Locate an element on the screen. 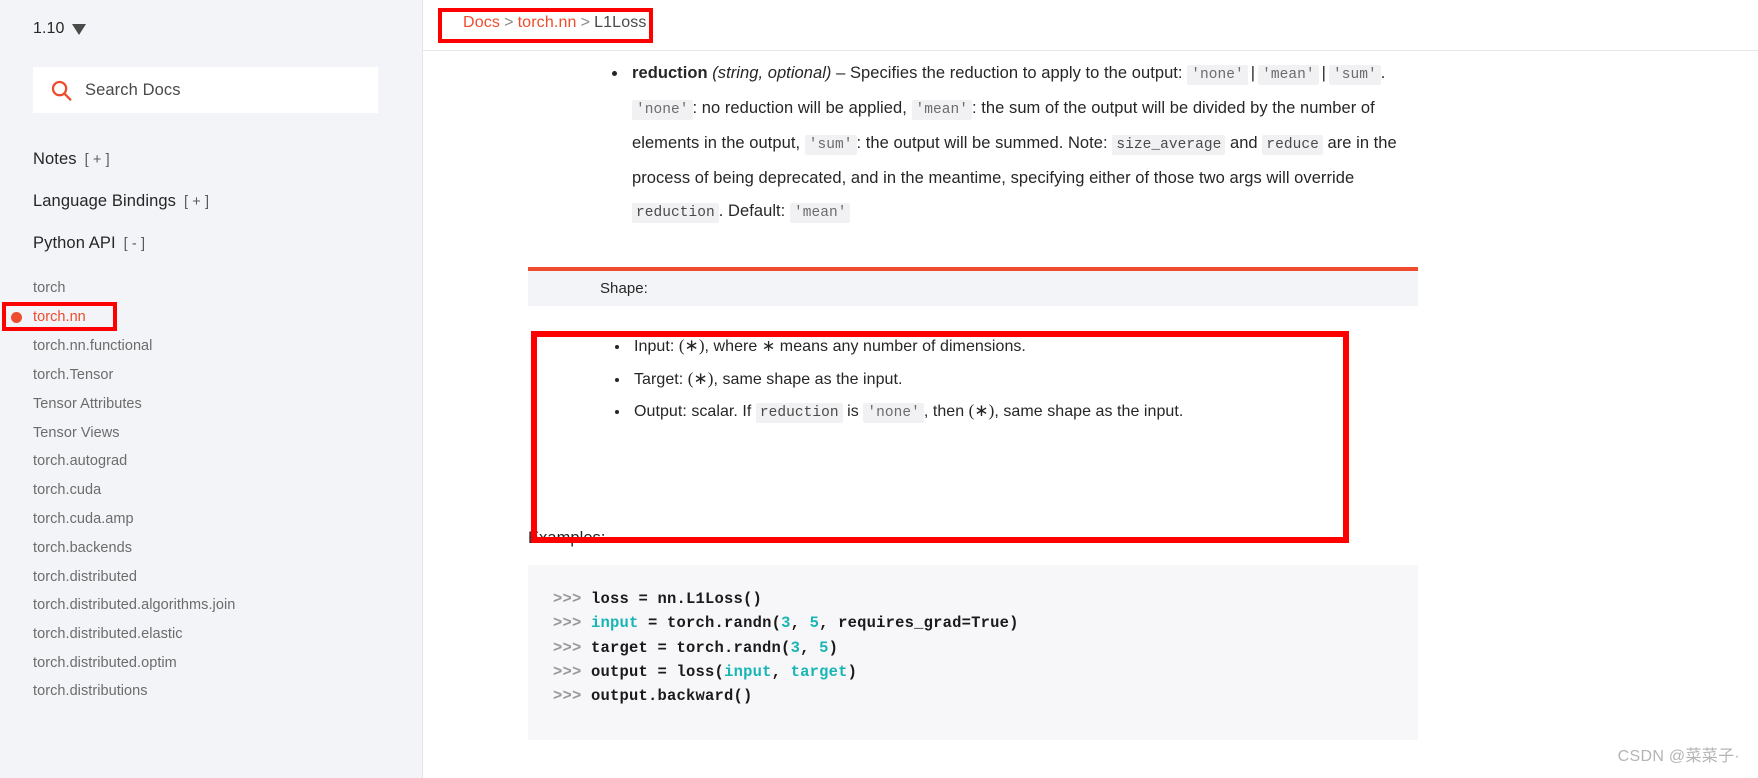 The width and height of the screenshot is (1758, 778). sidebar-group-python-api: Python API [ - ] is located at coordinates (89, 243).